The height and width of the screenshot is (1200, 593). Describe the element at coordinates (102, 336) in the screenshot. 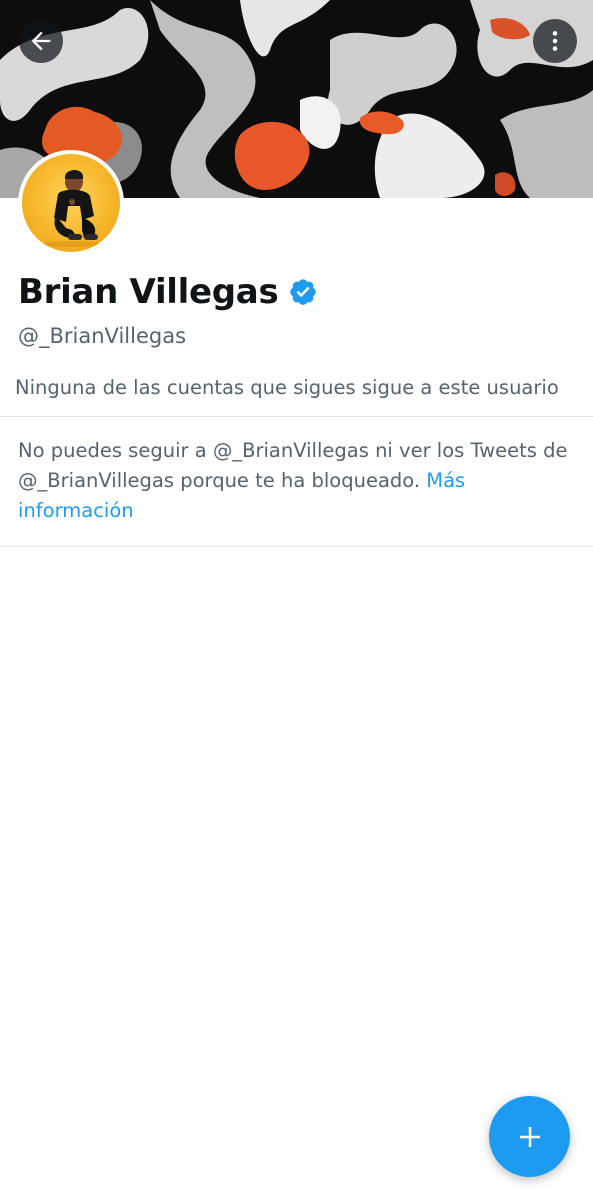

I see `profile-handle: @_BrianVillegas` at that location.